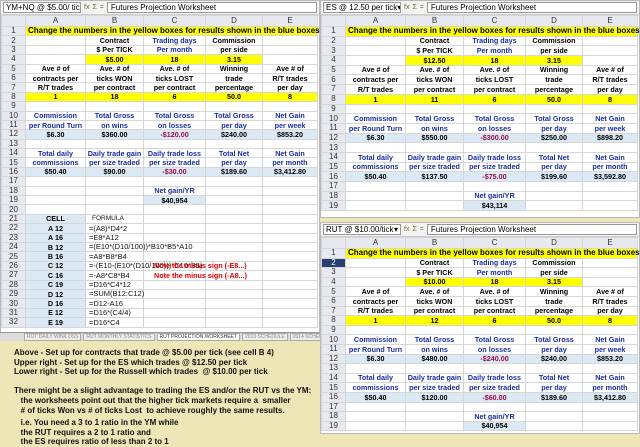 The image size is (640, 447). What do you see at coordinates (13, 266) in the screenshot?
I see `row-header: 26` at bounding box center [13, 266].